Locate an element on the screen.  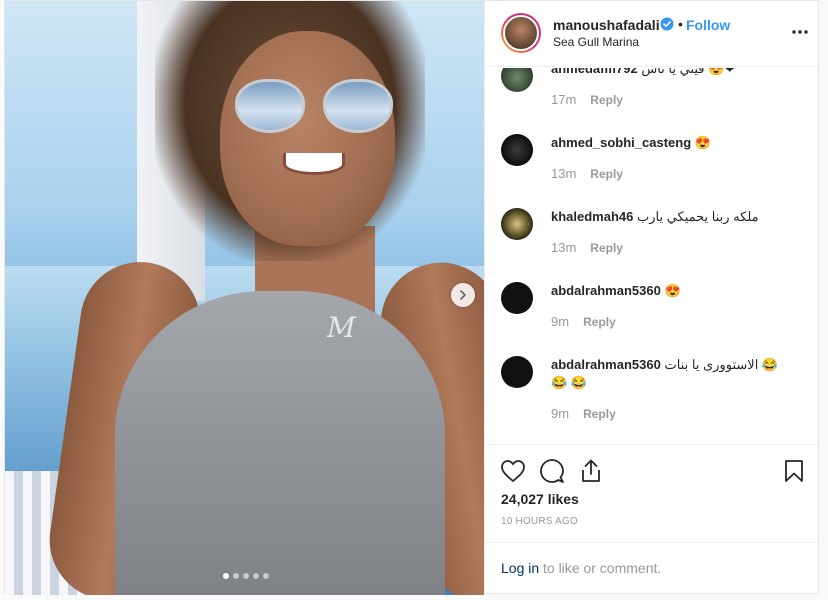
post-location: Sea Gull Marina is located at coordinates (596, 42).